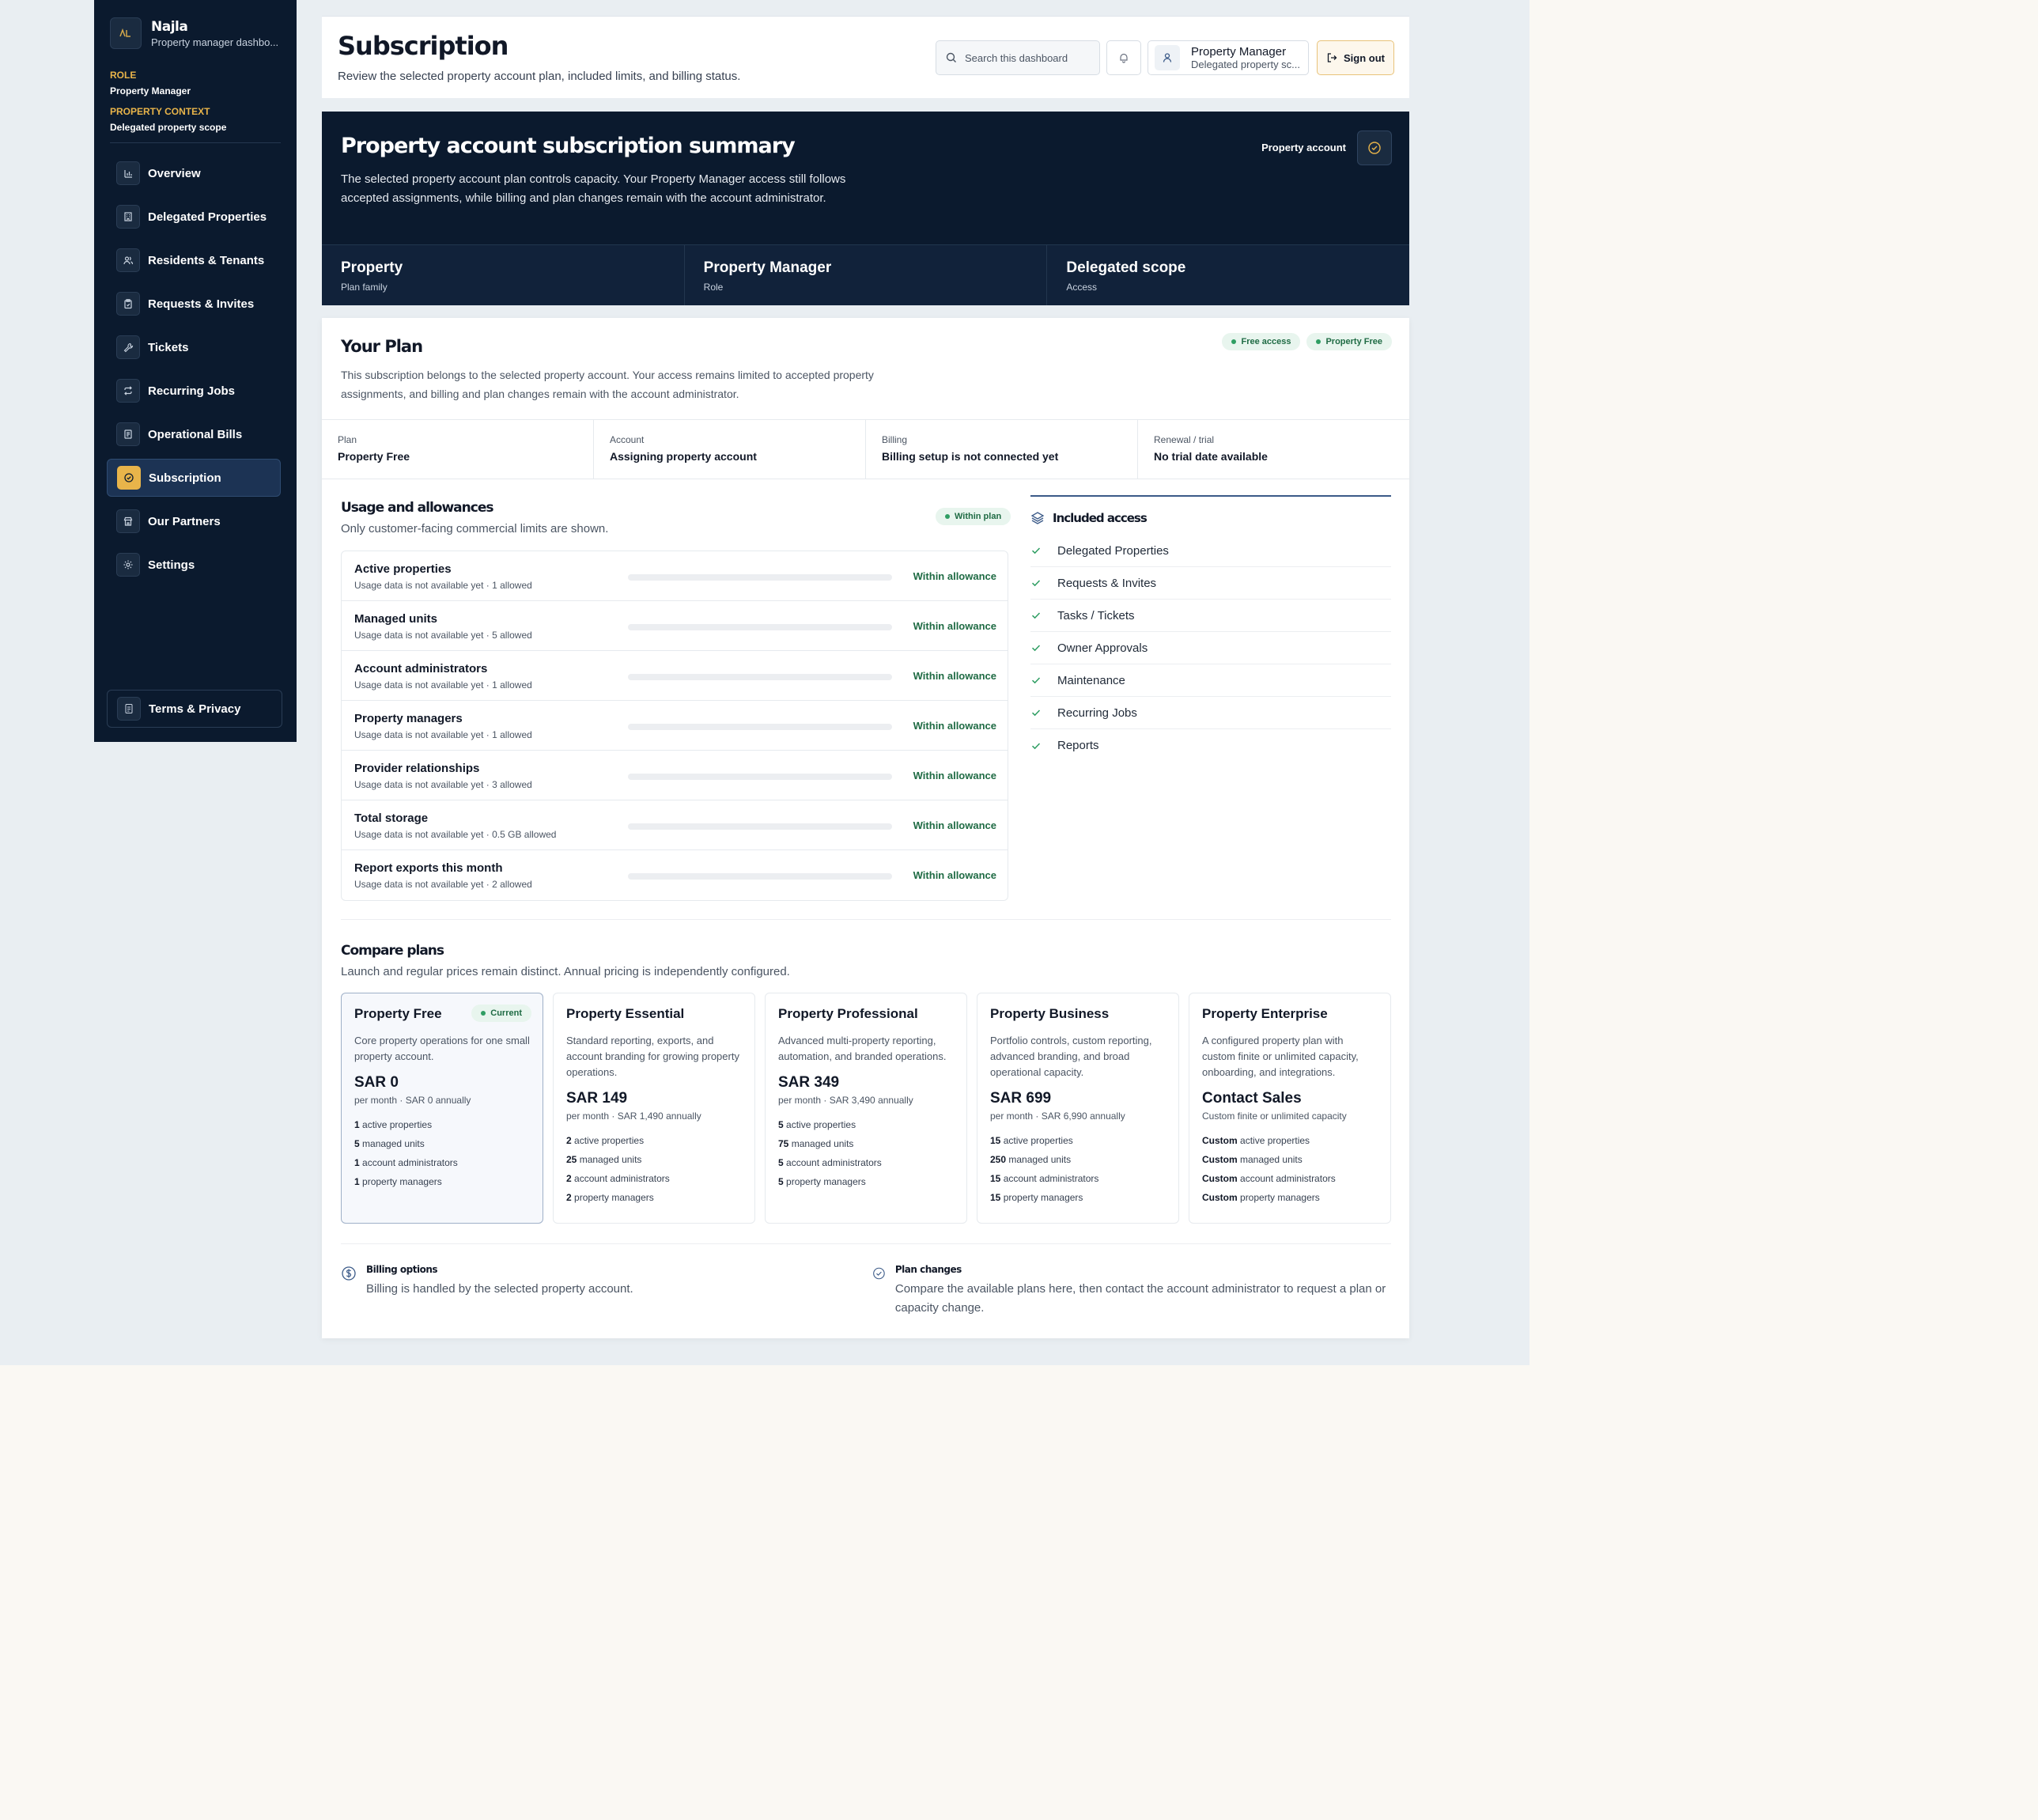 This screenshot has height=1820, width=2038. Describe the element at coordinates (951, 57) in the screenshot. I see `search-icon` at that location.